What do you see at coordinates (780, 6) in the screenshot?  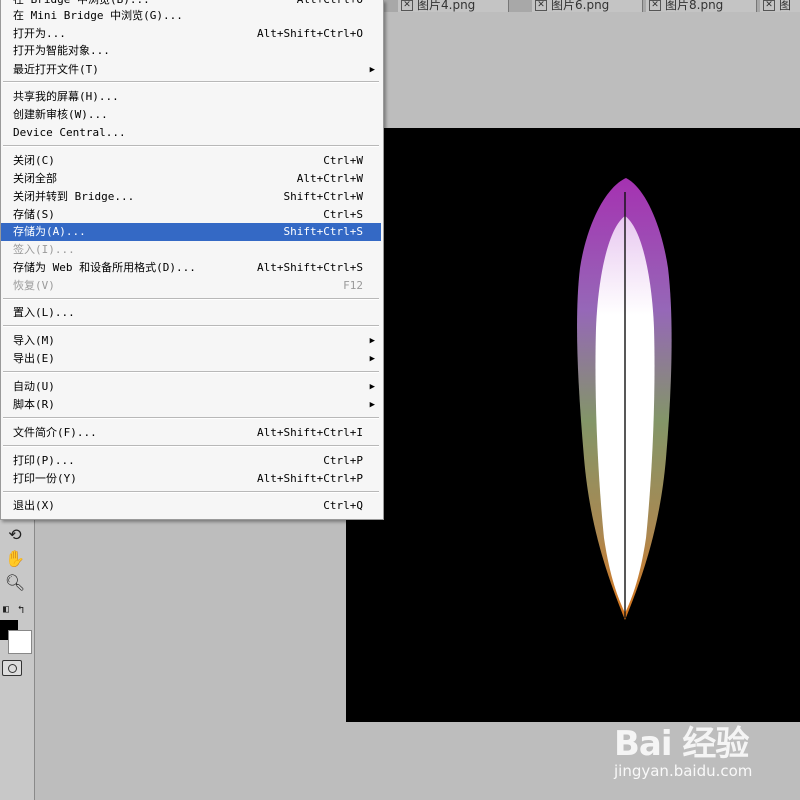 I see `document-tab: ✕ 图` at bounding box center [780, 6].